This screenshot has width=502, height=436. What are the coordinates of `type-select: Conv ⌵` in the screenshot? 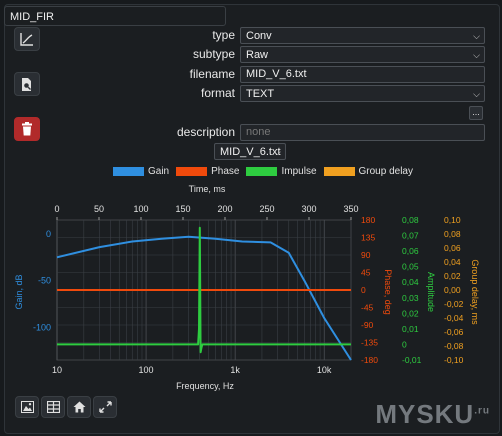 It's located at (362, 35).